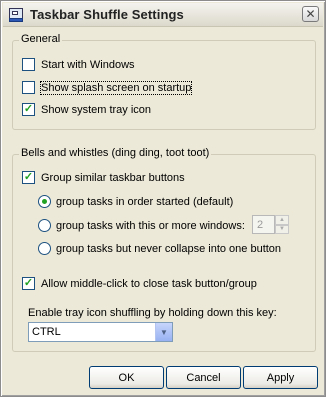 This screenshot has height=397, width=326. I want to click on splash-screen-label: Show splash screen on startup, so click(116, 87).